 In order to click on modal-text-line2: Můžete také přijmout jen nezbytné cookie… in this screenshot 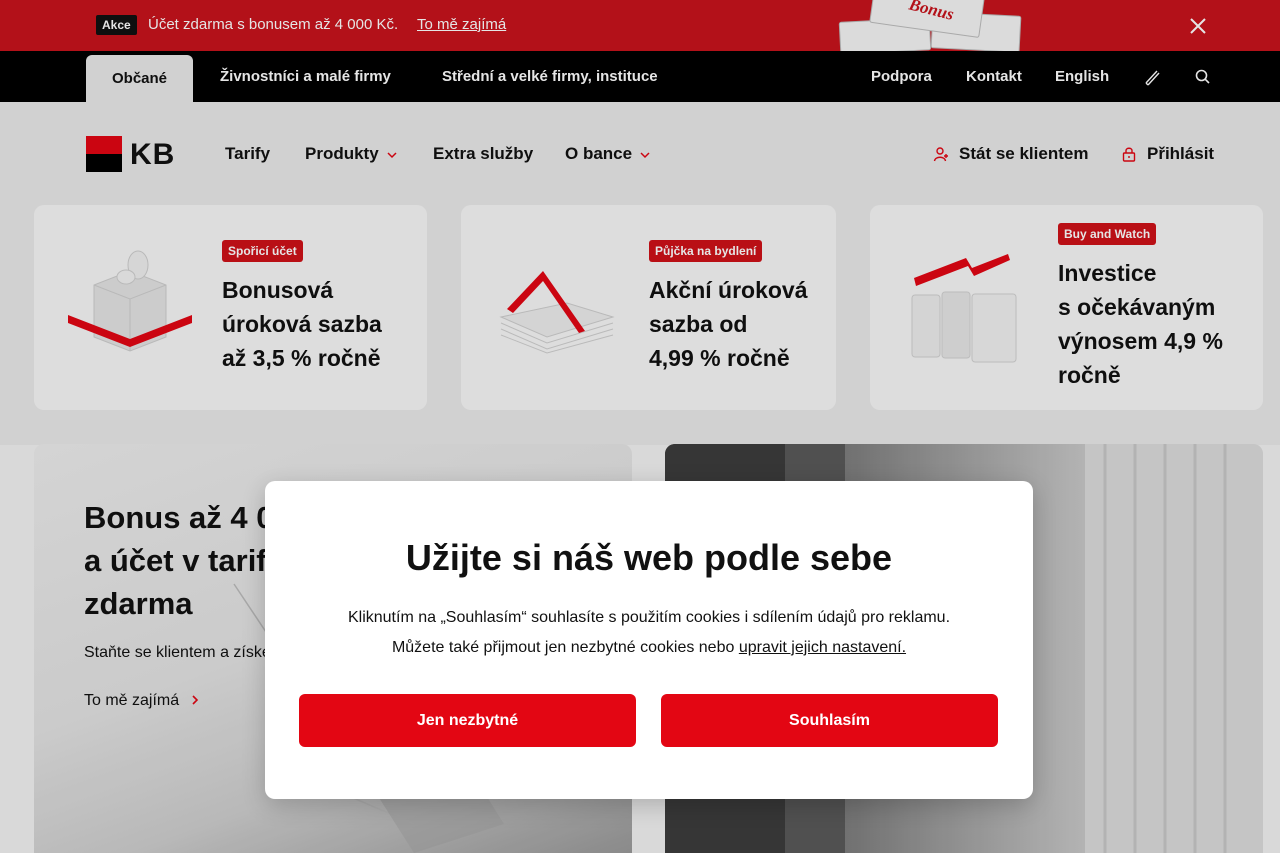, I will do `click(649, 648)`.